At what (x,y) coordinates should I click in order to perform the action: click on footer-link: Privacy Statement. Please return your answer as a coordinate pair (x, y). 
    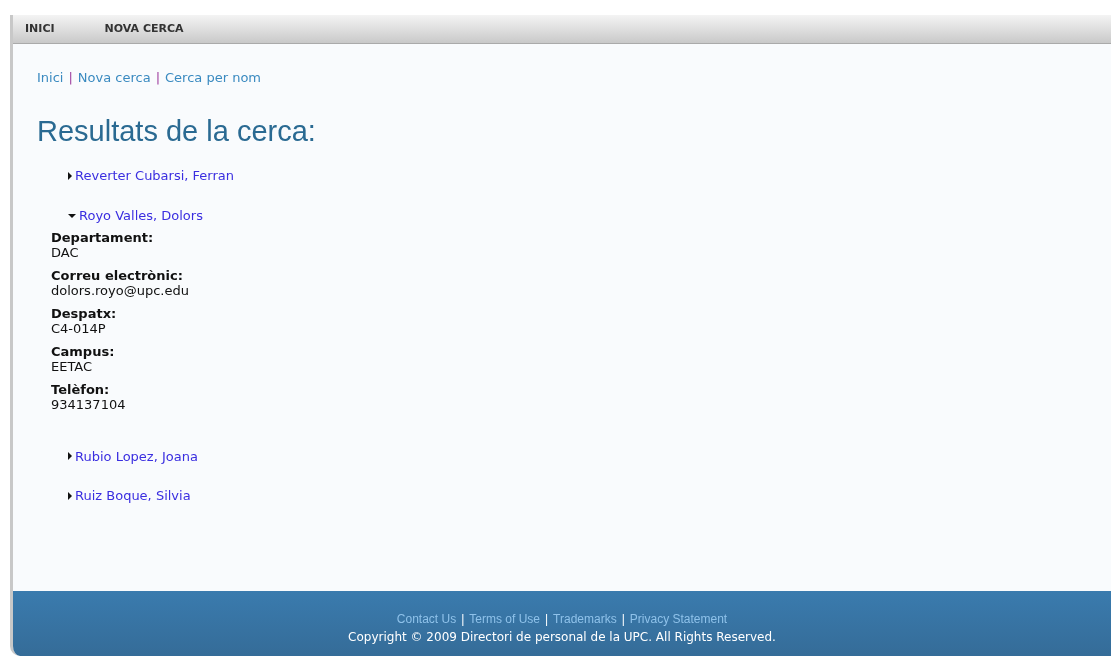
    Looking at the image, I should click on (678, 618).